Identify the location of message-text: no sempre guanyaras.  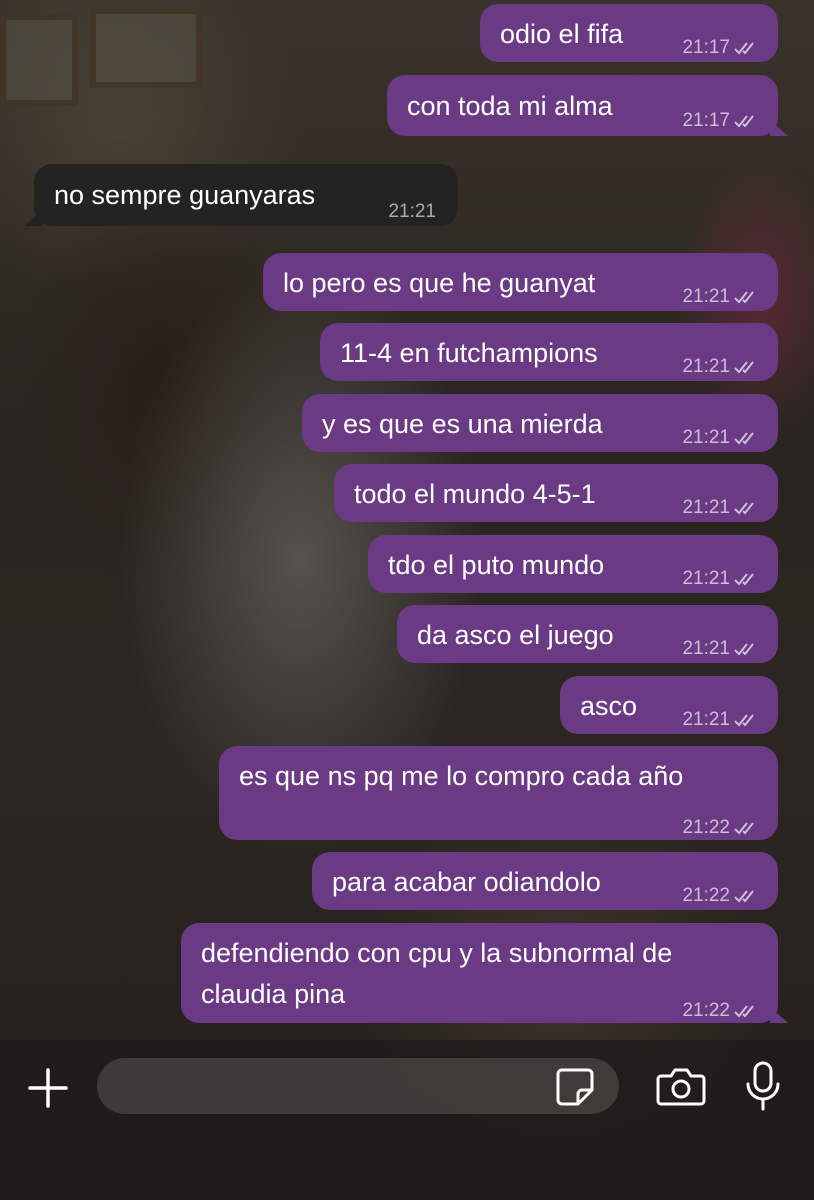
(185, 195).